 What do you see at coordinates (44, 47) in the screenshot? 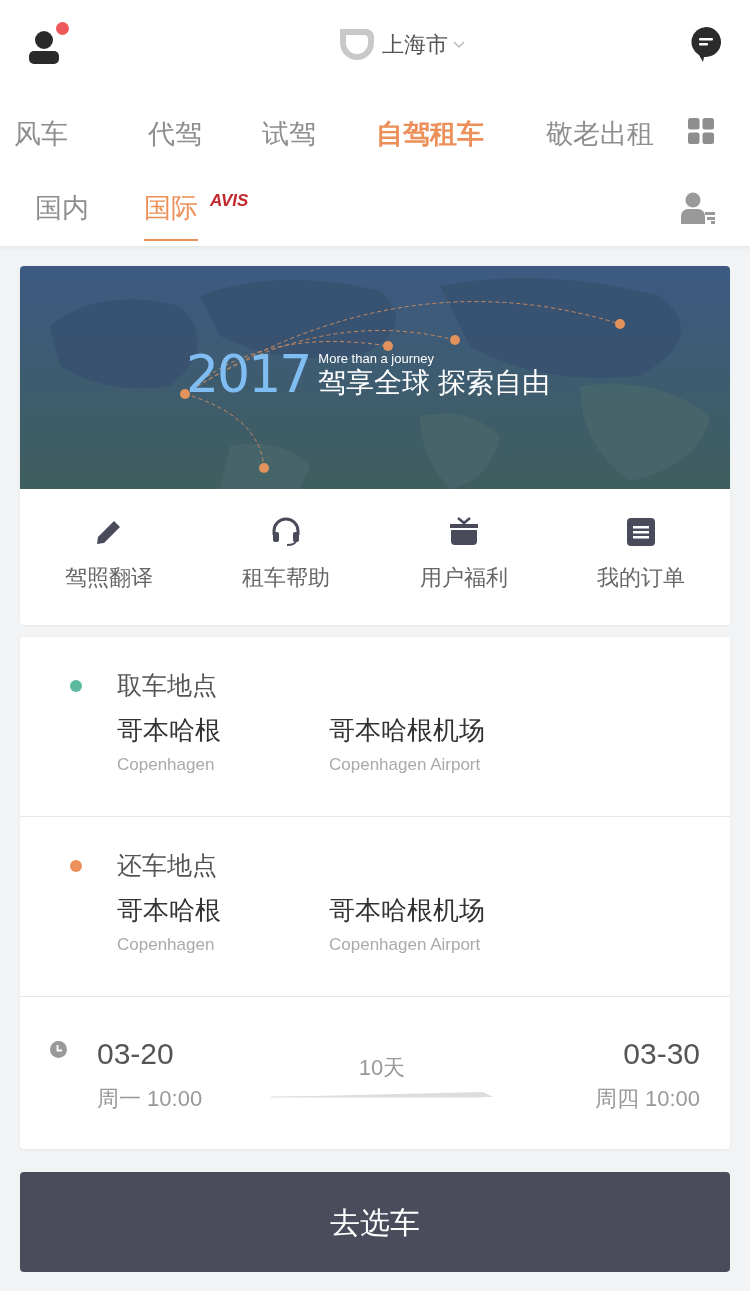
I see `user-icon` at bounding box center [44, 47].